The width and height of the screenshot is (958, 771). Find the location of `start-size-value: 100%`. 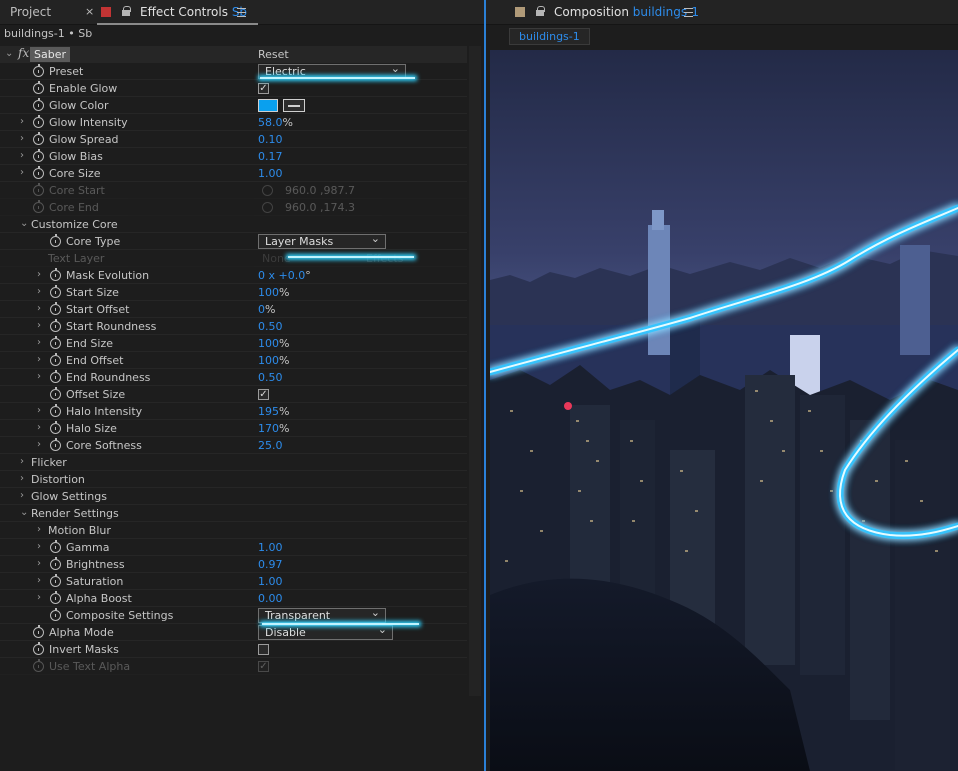

start-size-value: 100% is located at coordinates (273, 292).